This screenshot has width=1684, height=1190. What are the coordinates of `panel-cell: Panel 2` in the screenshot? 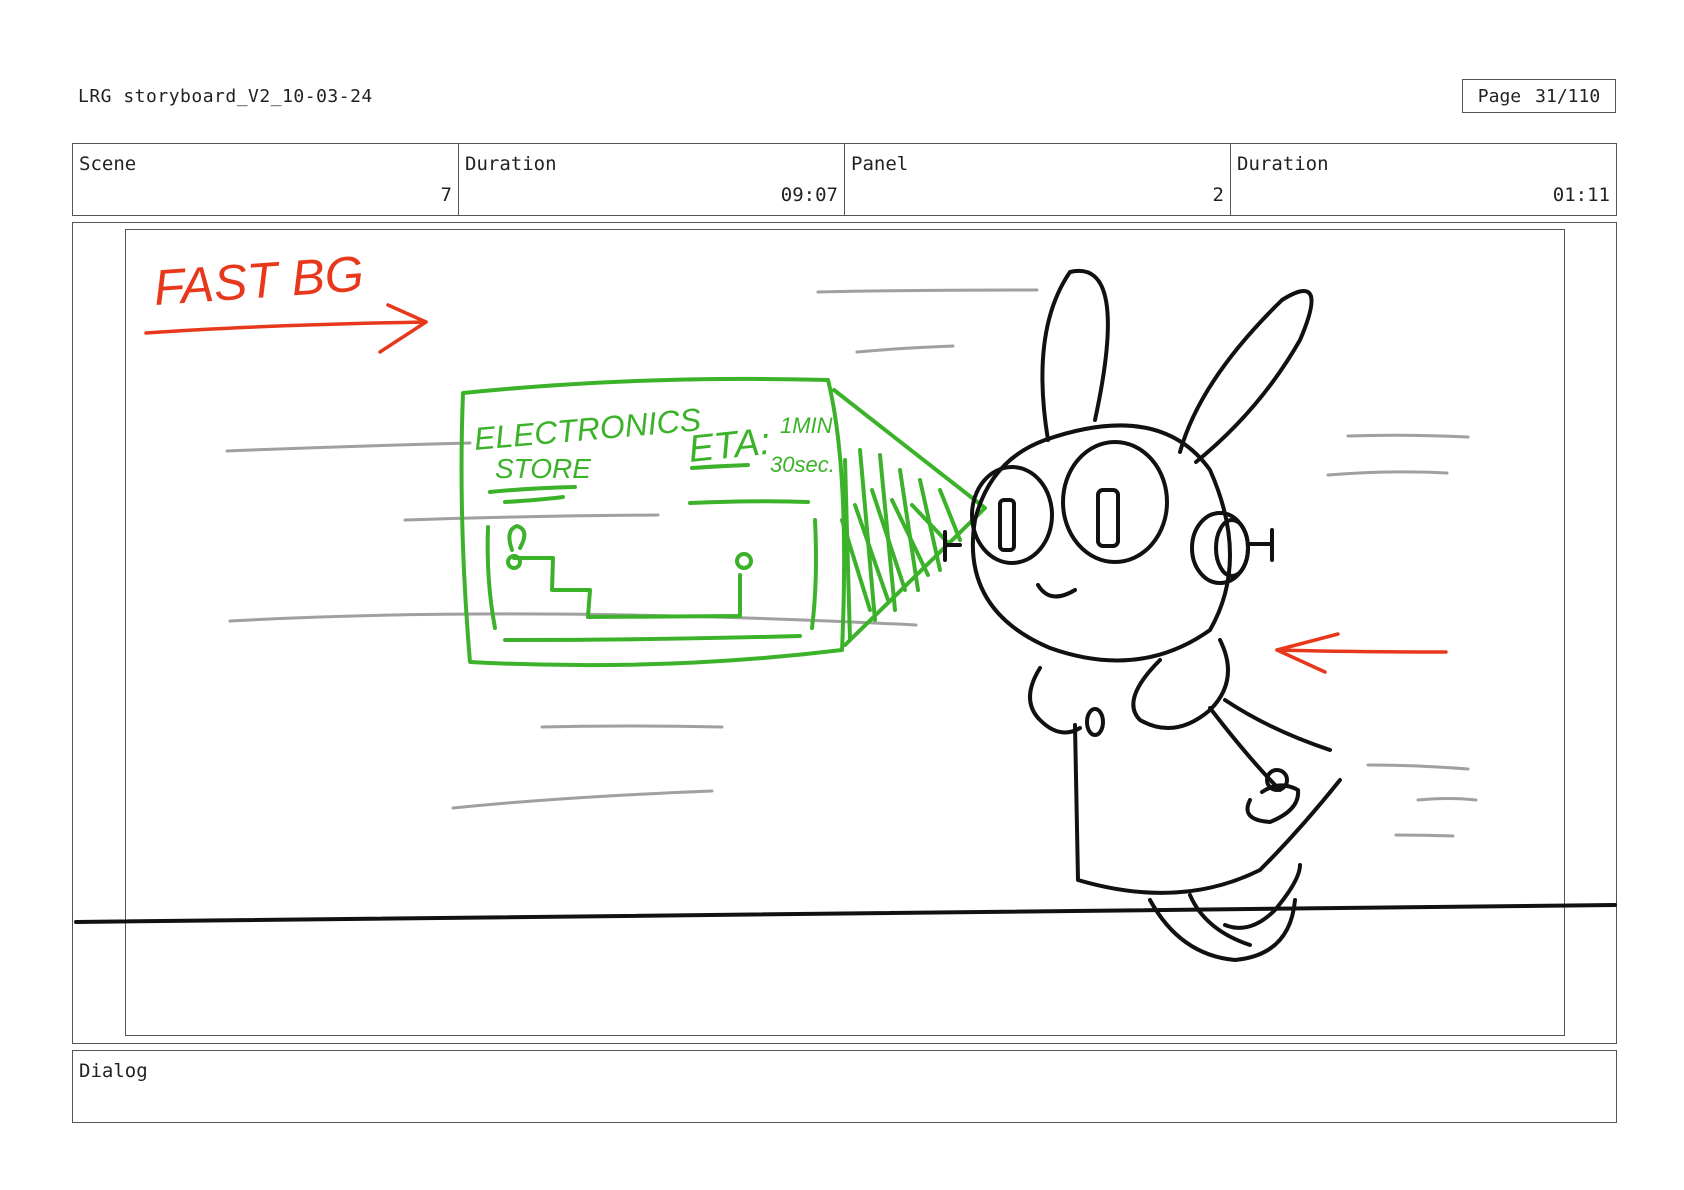 It's located at (1038, 179).